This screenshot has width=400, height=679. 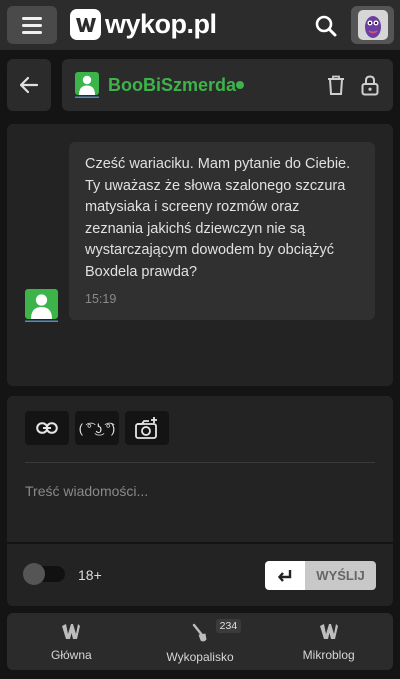 I want to click on trash-icon, so click(x=336, y=85).